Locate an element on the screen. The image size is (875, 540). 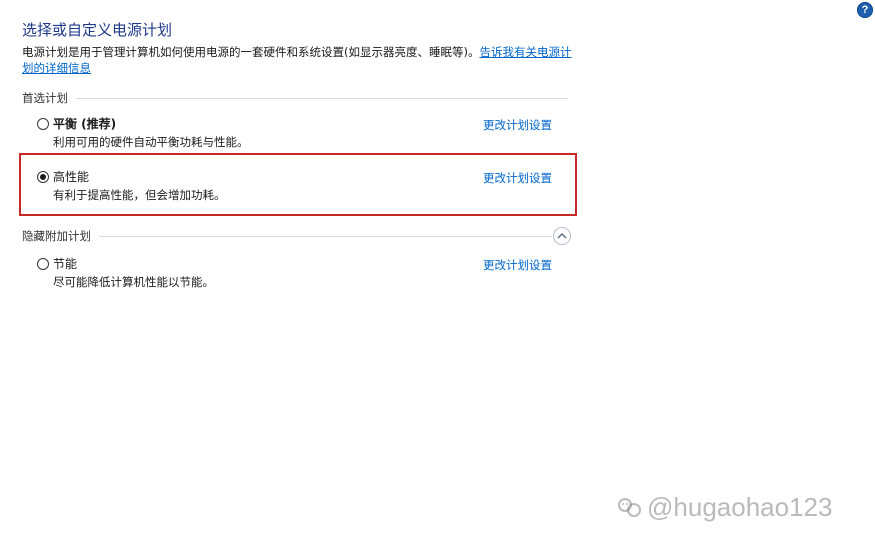
hidden-plans-header: 隐藏附加计划 is located at coordinates (287, 236).